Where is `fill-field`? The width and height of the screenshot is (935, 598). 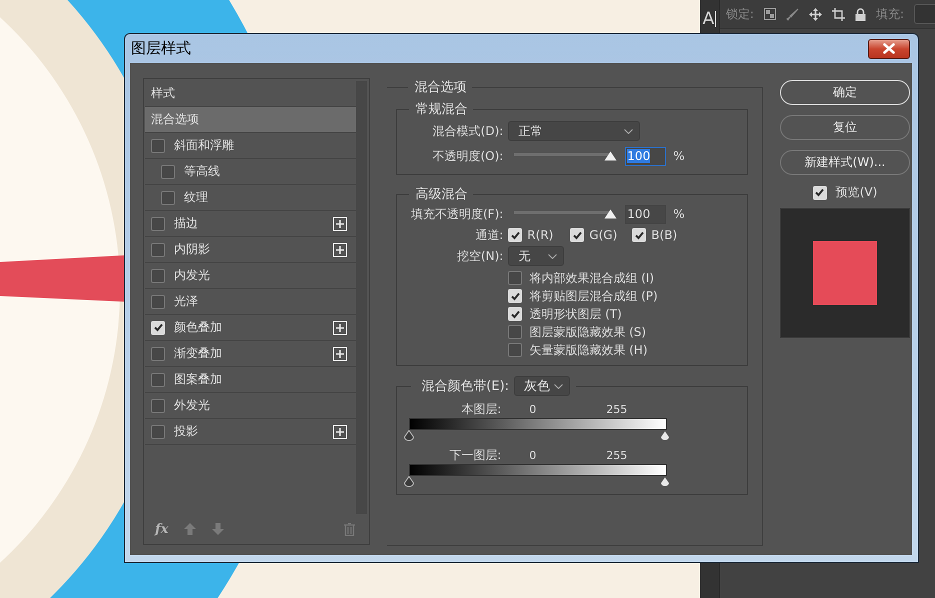
fill-field is located at coordinates (924, 14).